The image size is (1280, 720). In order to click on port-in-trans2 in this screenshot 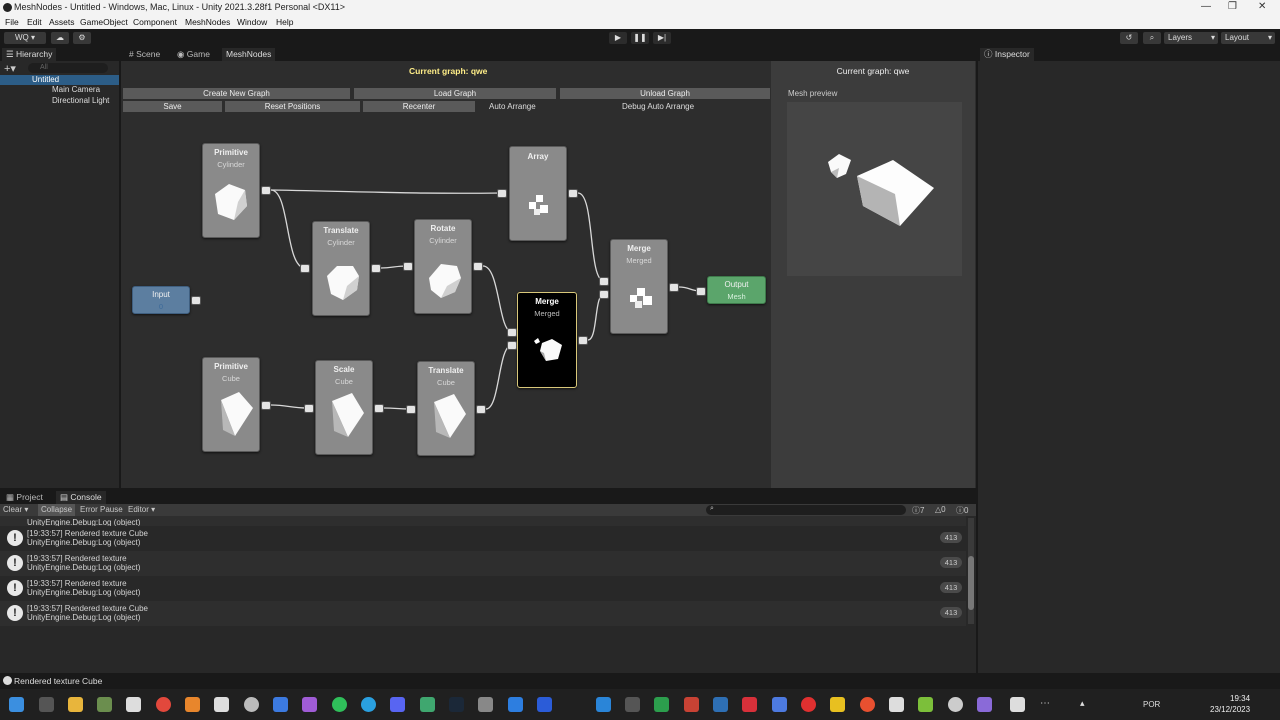, I will do `click(411, 409)`.